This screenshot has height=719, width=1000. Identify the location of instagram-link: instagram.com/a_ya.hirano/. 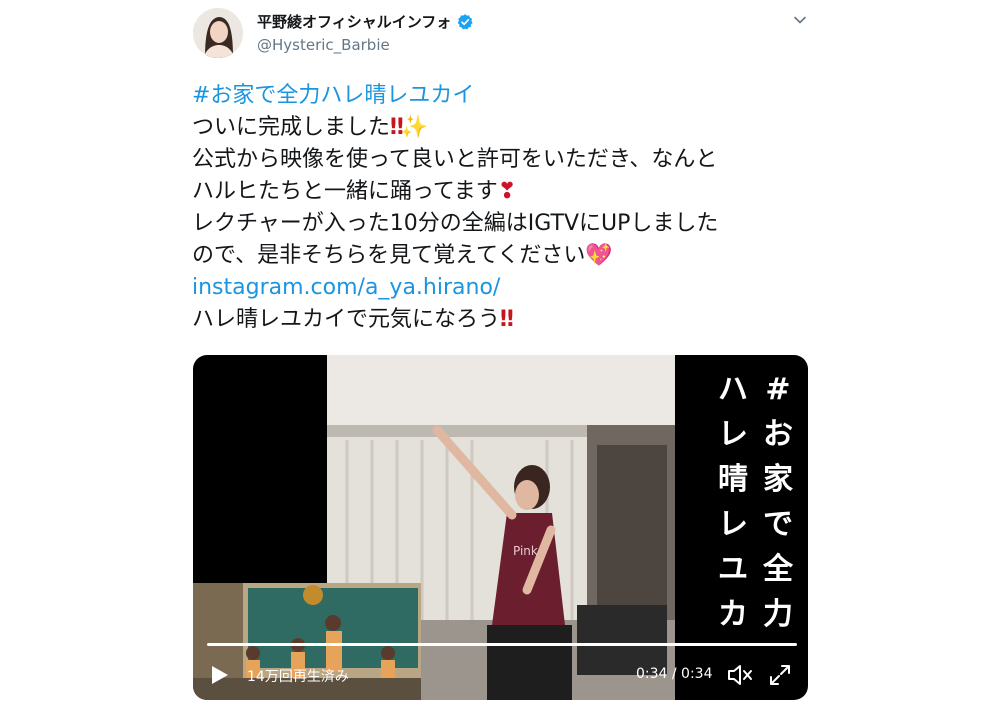
(502, 288).